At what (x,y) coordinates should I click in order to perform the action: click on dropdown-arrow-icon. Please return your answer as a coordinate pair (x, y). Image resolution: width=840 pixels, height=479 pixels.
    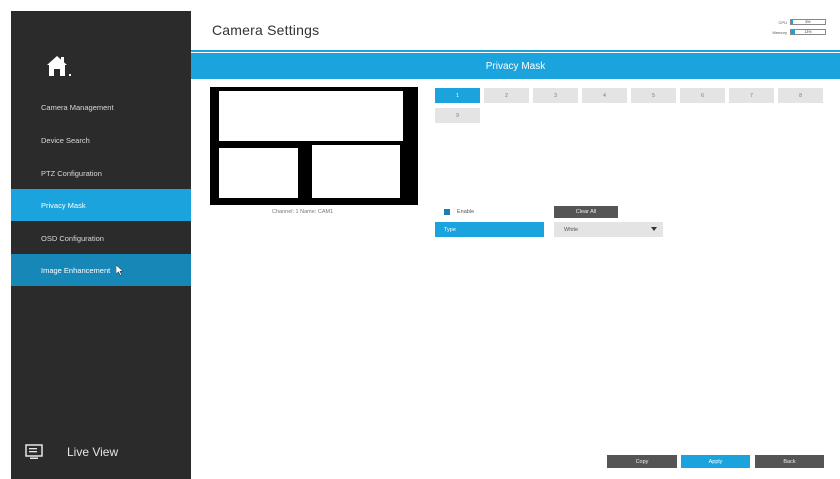
    Looking at the image, I should click on (654, 229).